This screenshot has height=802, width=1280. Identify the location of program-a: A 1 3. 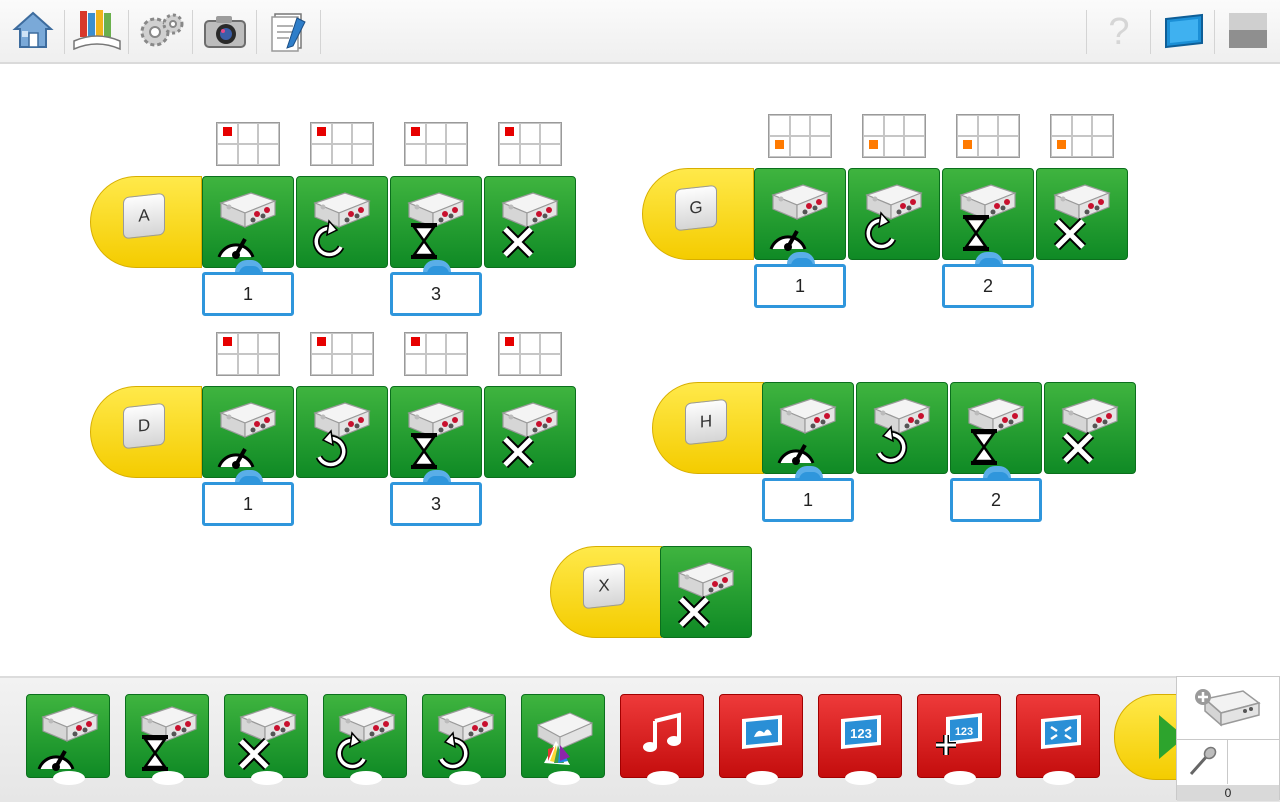
(335, 219).